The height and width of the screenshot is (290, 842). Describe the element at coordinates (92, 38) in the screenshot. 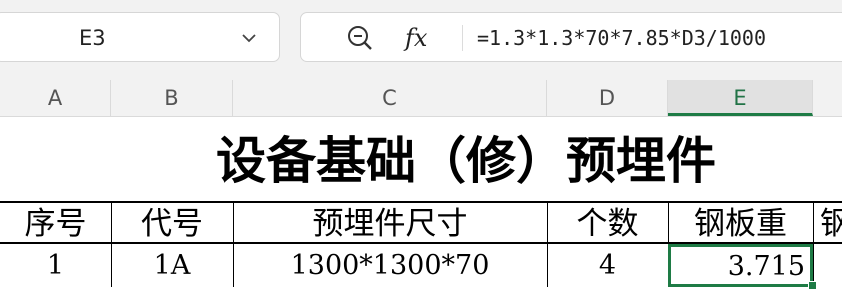

I see `cell-reference: E3` at that location.